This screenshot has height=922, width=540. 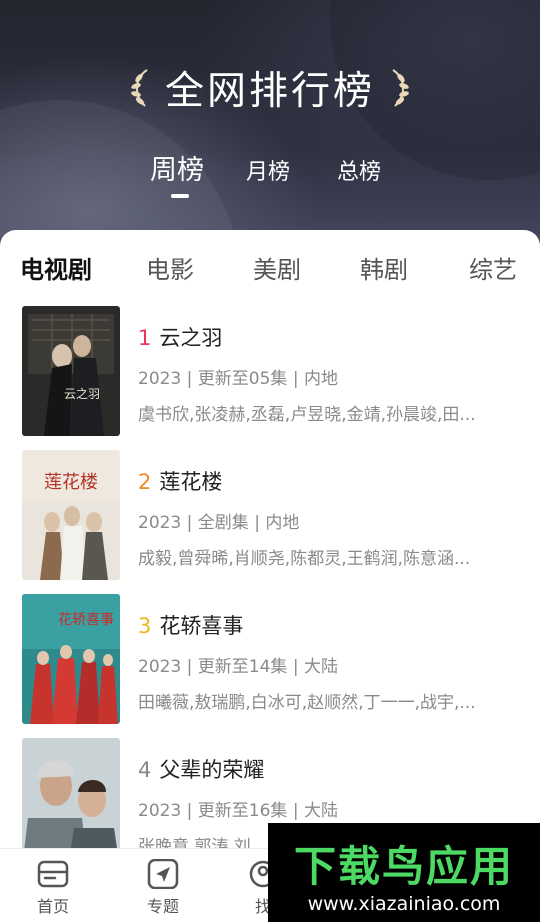 I want to click on rank-number: 3, so click(x=145, y=626).